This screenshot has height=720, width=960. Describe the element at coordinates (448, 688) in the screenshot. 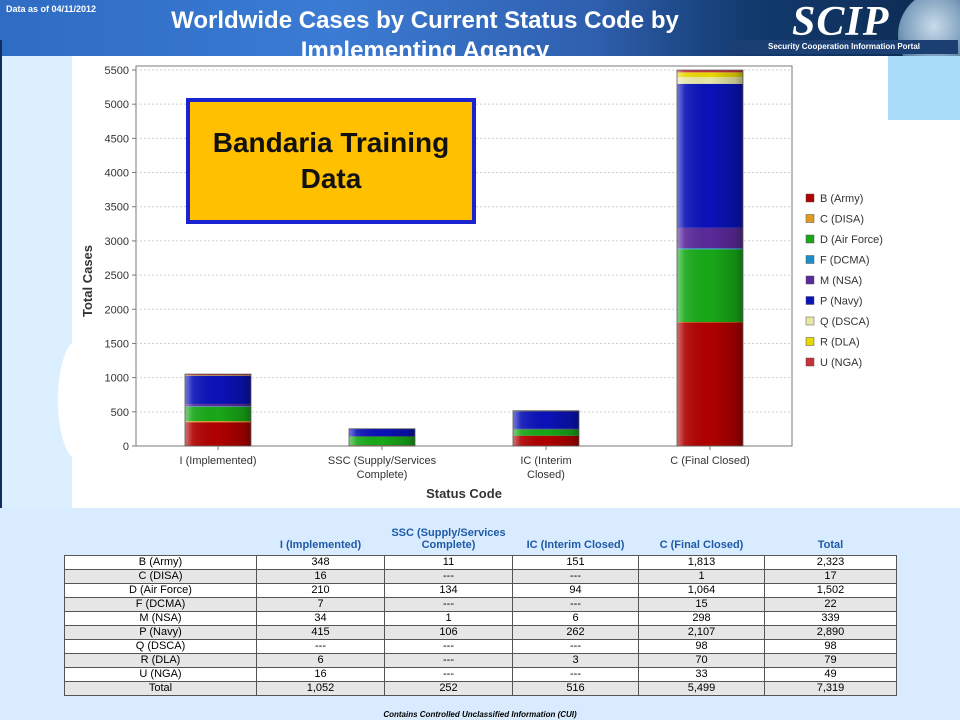

I see `table-cell: 252` at that location.